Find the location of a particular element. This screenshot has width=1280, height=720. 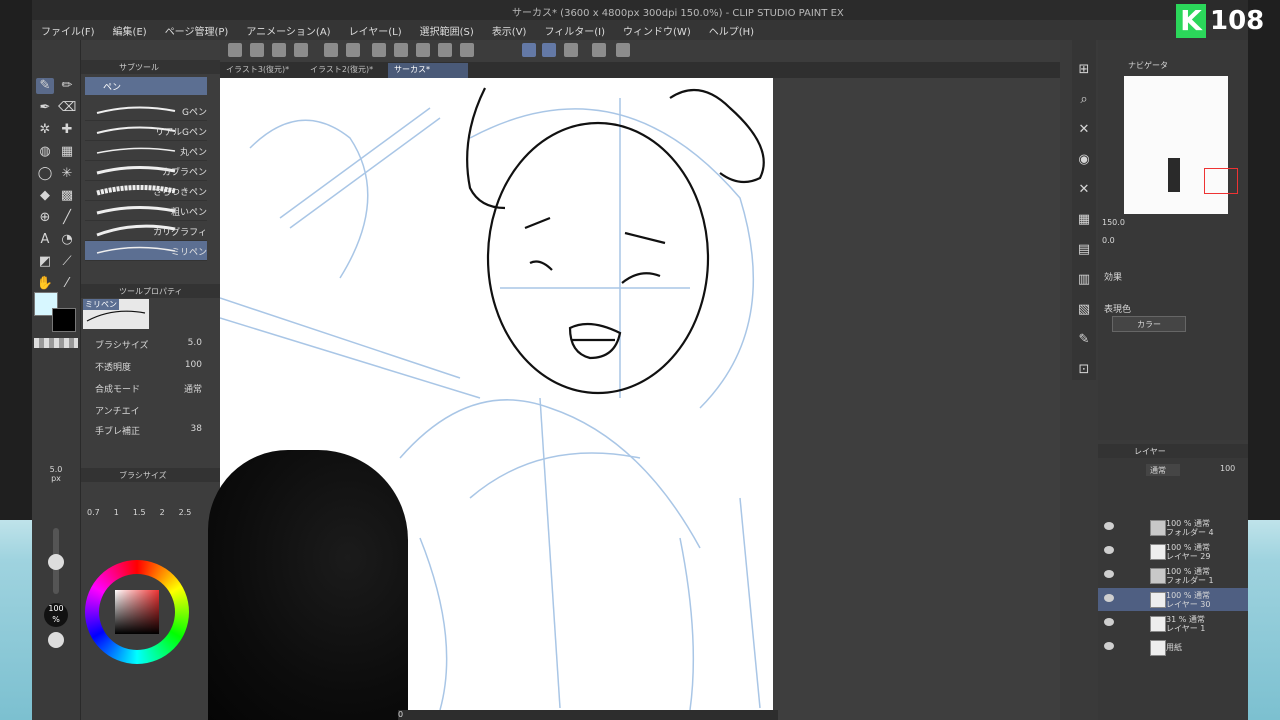

balloon-tool-icon: ◔ is located at coordinates (67, 240).